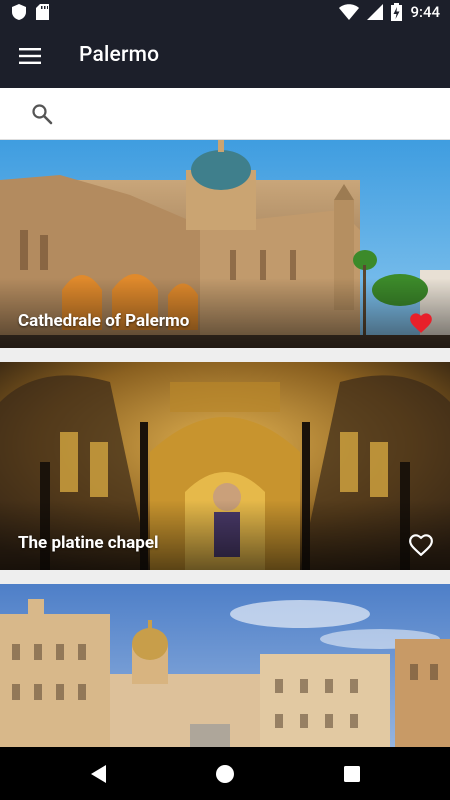 This screenshot has width=450, height=800. What do you see at coordinates (352, 774) in the screenshot?
I see `recents-icon` at bounding box center [352, 774].